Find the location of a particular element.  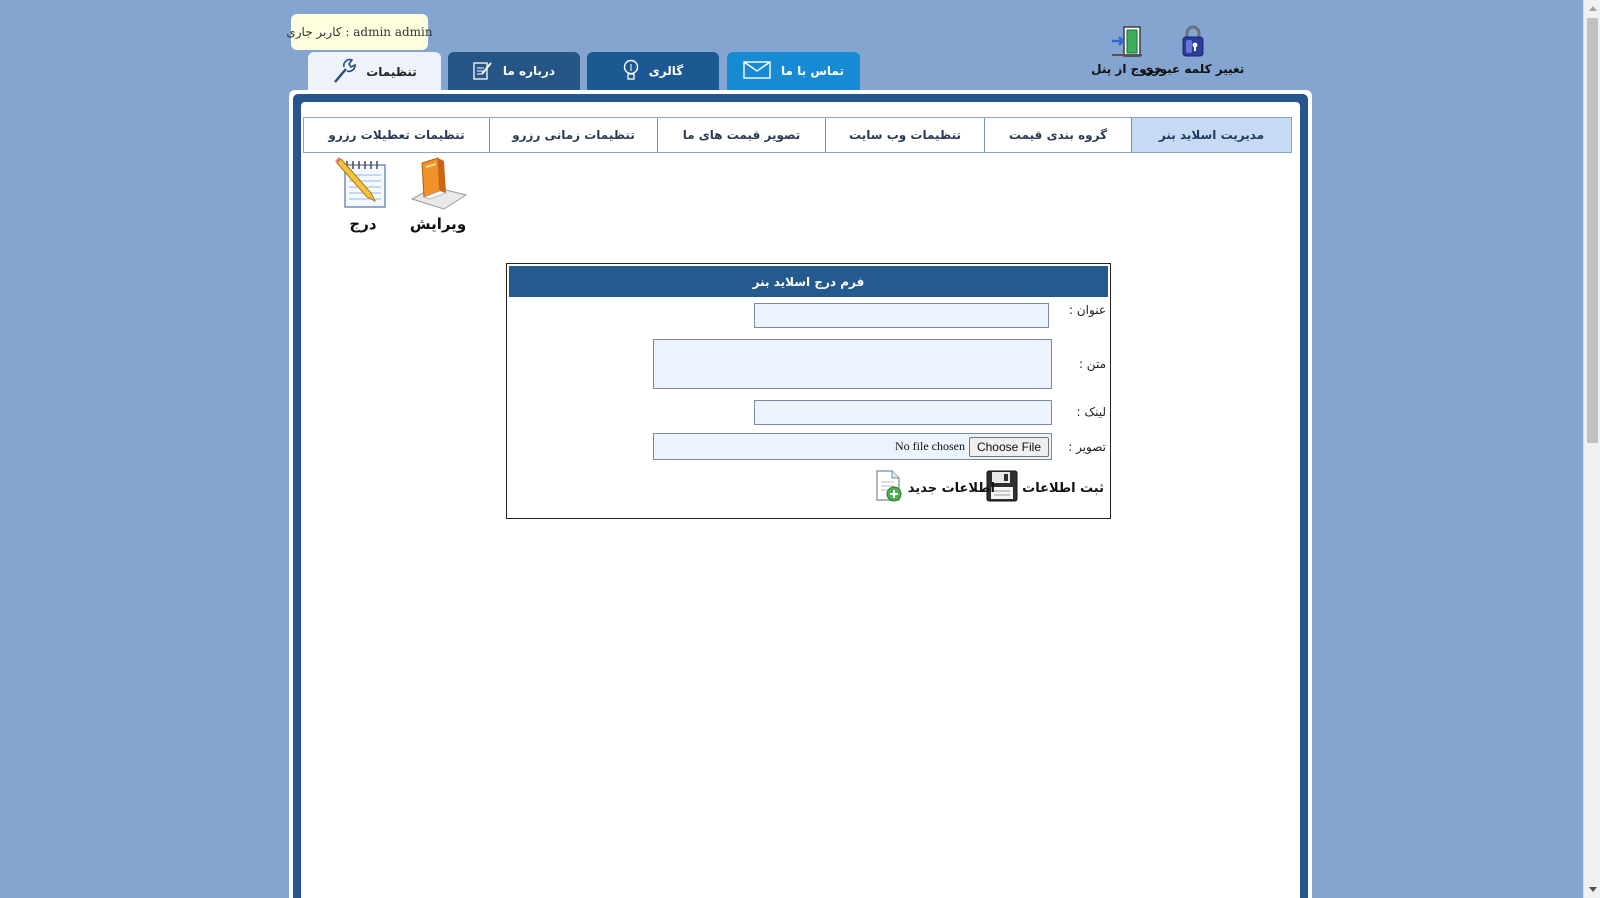

new-info-label: اطلاعات جدید is located at coordinates (951, 488).